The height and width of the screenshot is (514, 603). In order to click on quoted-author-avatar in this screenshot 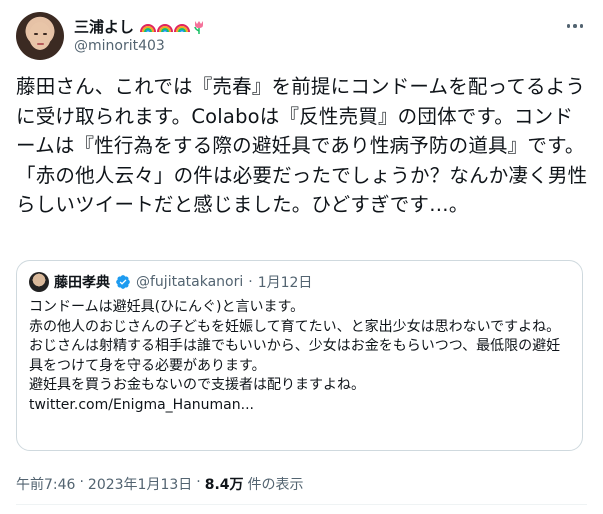, I will do `click(39, 282)`.